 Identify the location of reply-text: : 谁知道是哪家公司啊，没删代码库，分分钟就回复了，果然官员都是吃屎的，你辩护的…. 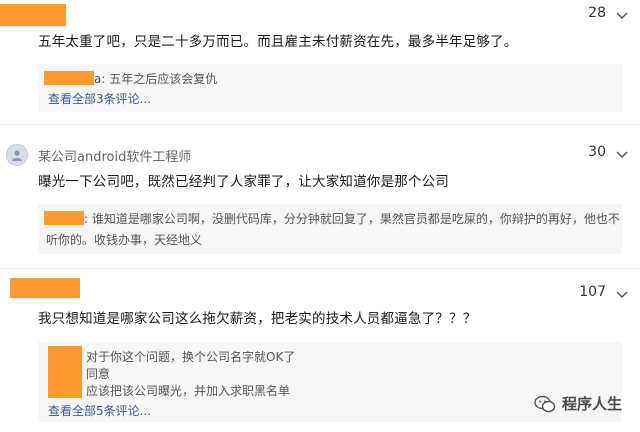
(352, 219).